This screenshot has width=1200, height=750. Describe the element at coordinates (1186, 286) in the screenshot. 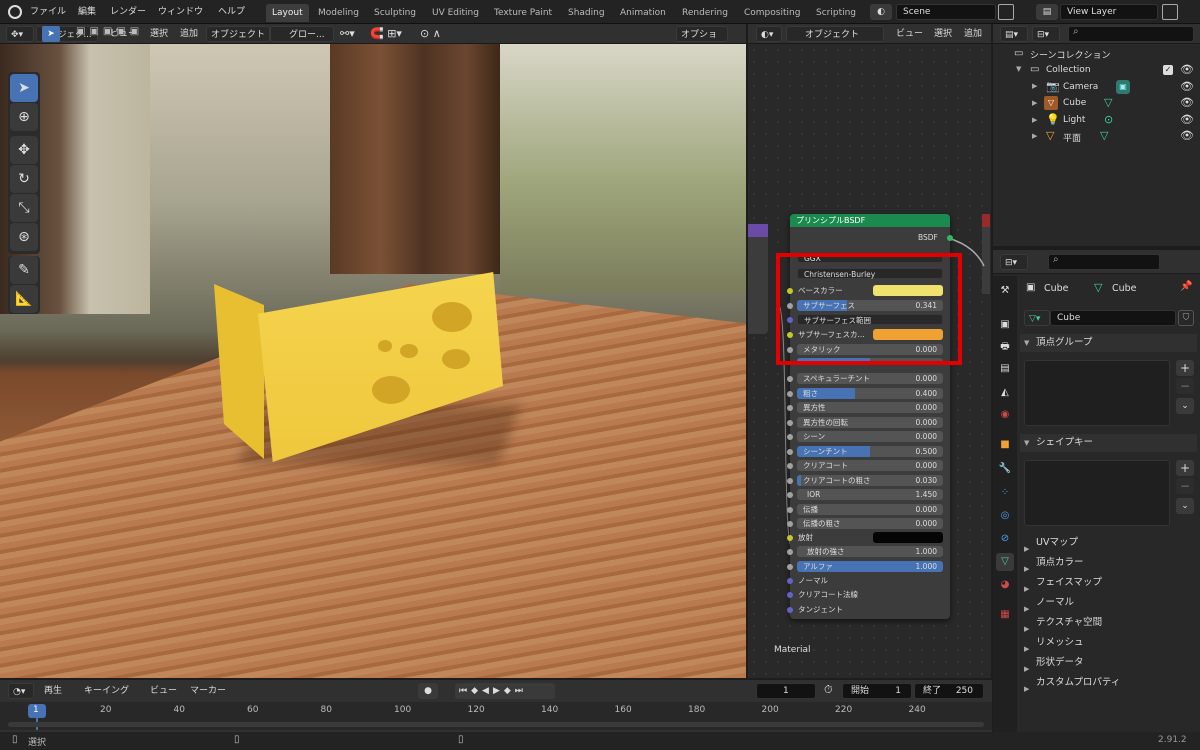

I see `pin-icon: 📌` at that location.